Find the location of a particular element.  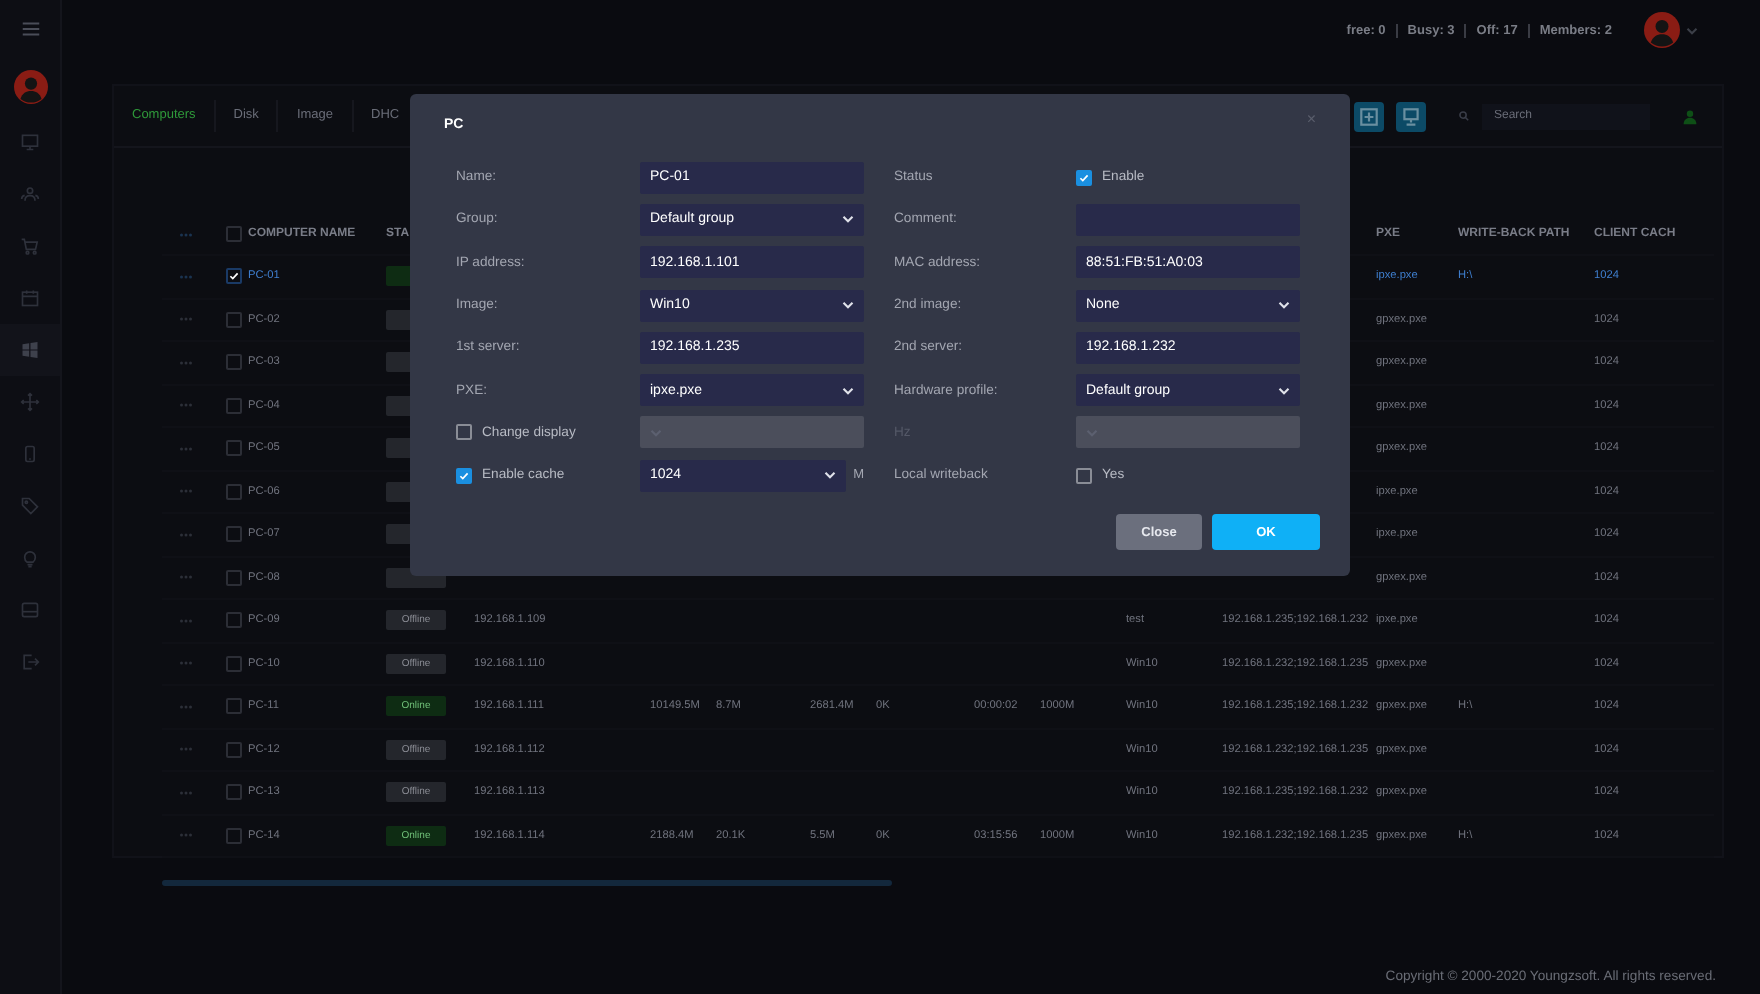

add-button is located at coordinates (1369, 116).